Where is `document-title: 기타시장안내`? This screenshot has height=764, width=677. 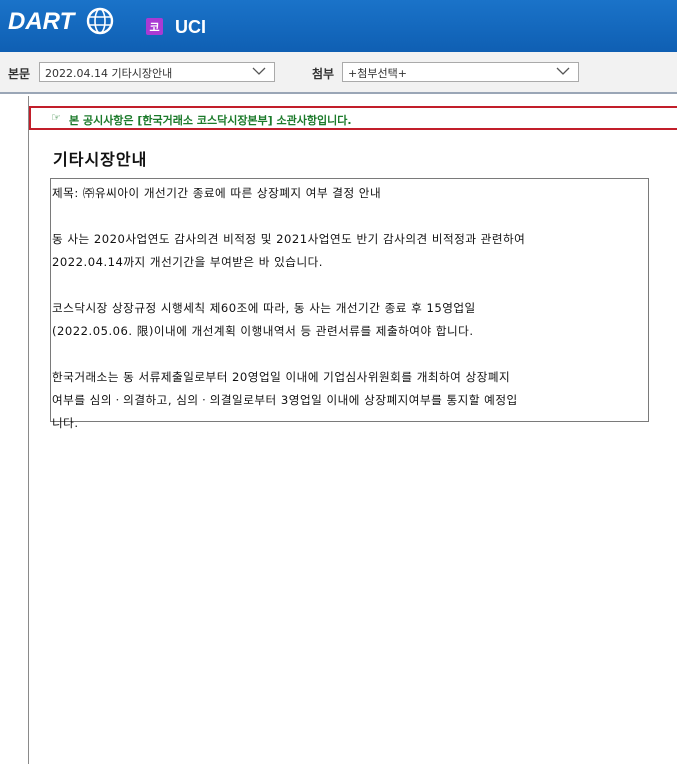
document-title: 기타시장안내 is located at coordinates (100, 159).